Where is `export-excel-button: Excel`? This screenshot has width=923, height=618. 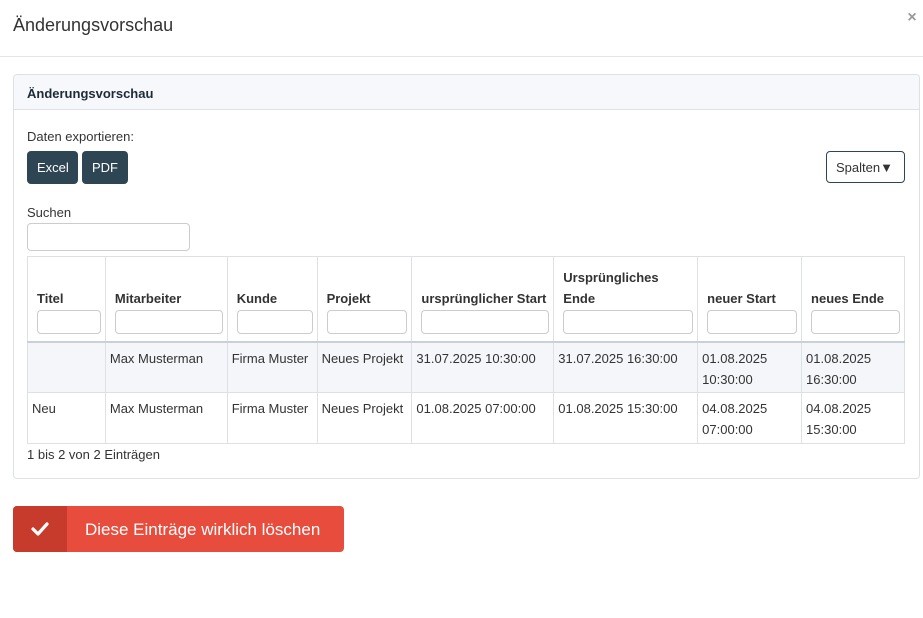
export-excel-button: Excel is located at coordinates (52, 167).